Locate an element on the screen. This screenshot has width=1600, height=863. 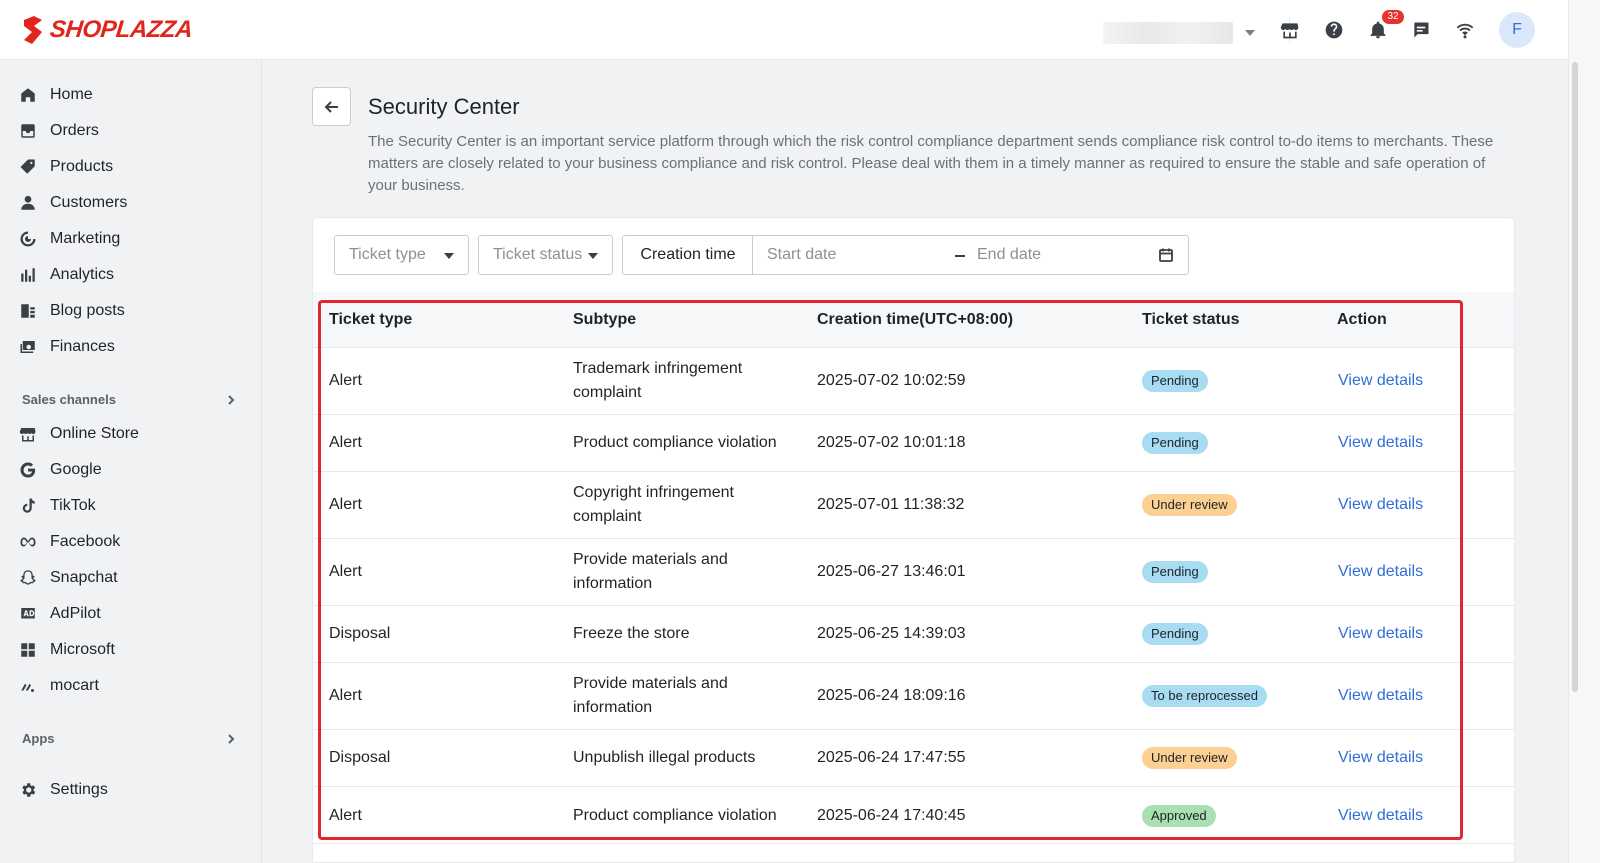
sidebar-item-label: Facebook is located at coordinates (85, 541).